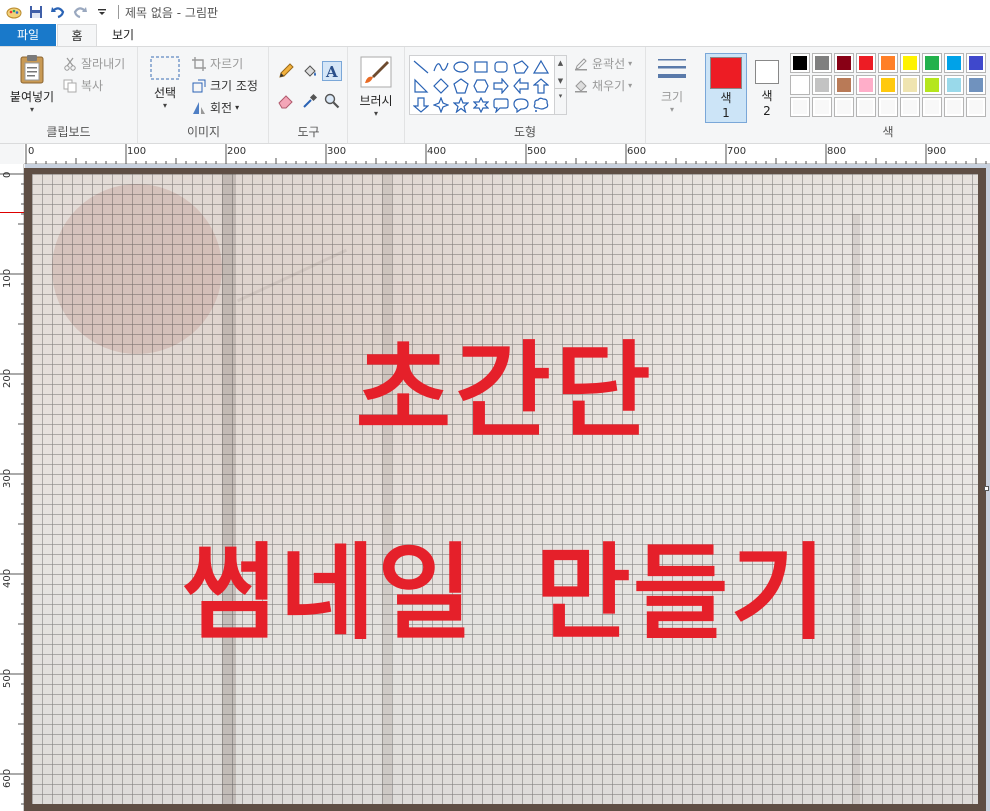 The height and width of the screenshot is (811, 990). I want to click on five-point-star-shape-icon, so click(460, 104).